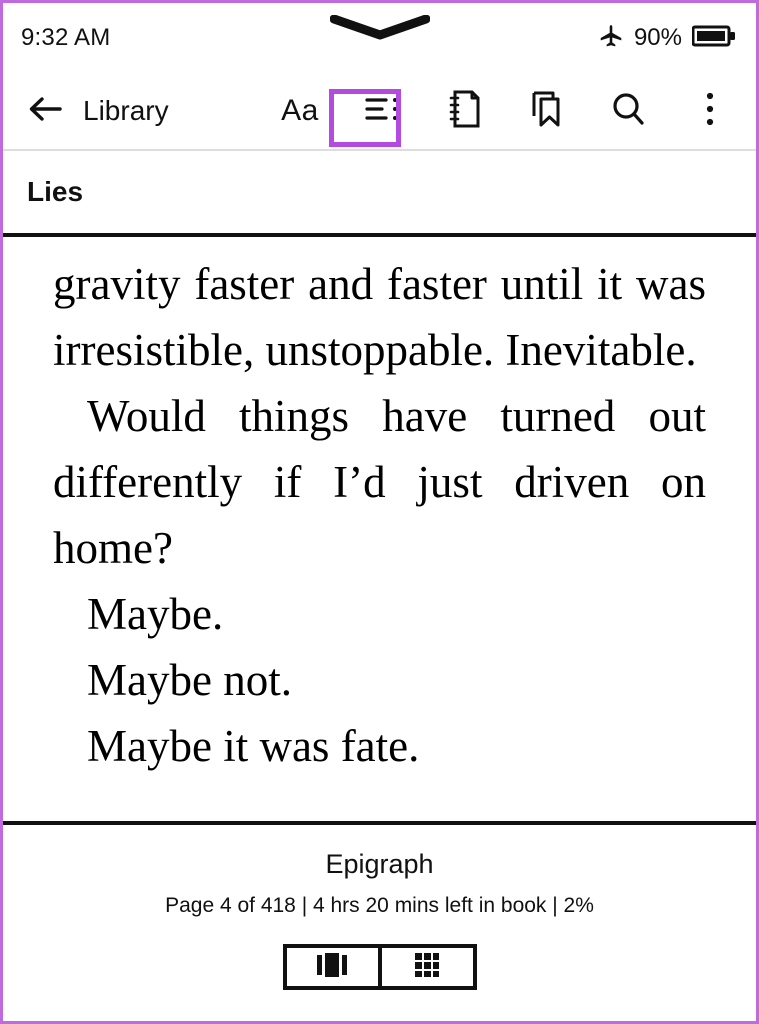 The width and height of the screenshot is (759, 1024). I want to click on table-of-contents-button, so click(382, 111).